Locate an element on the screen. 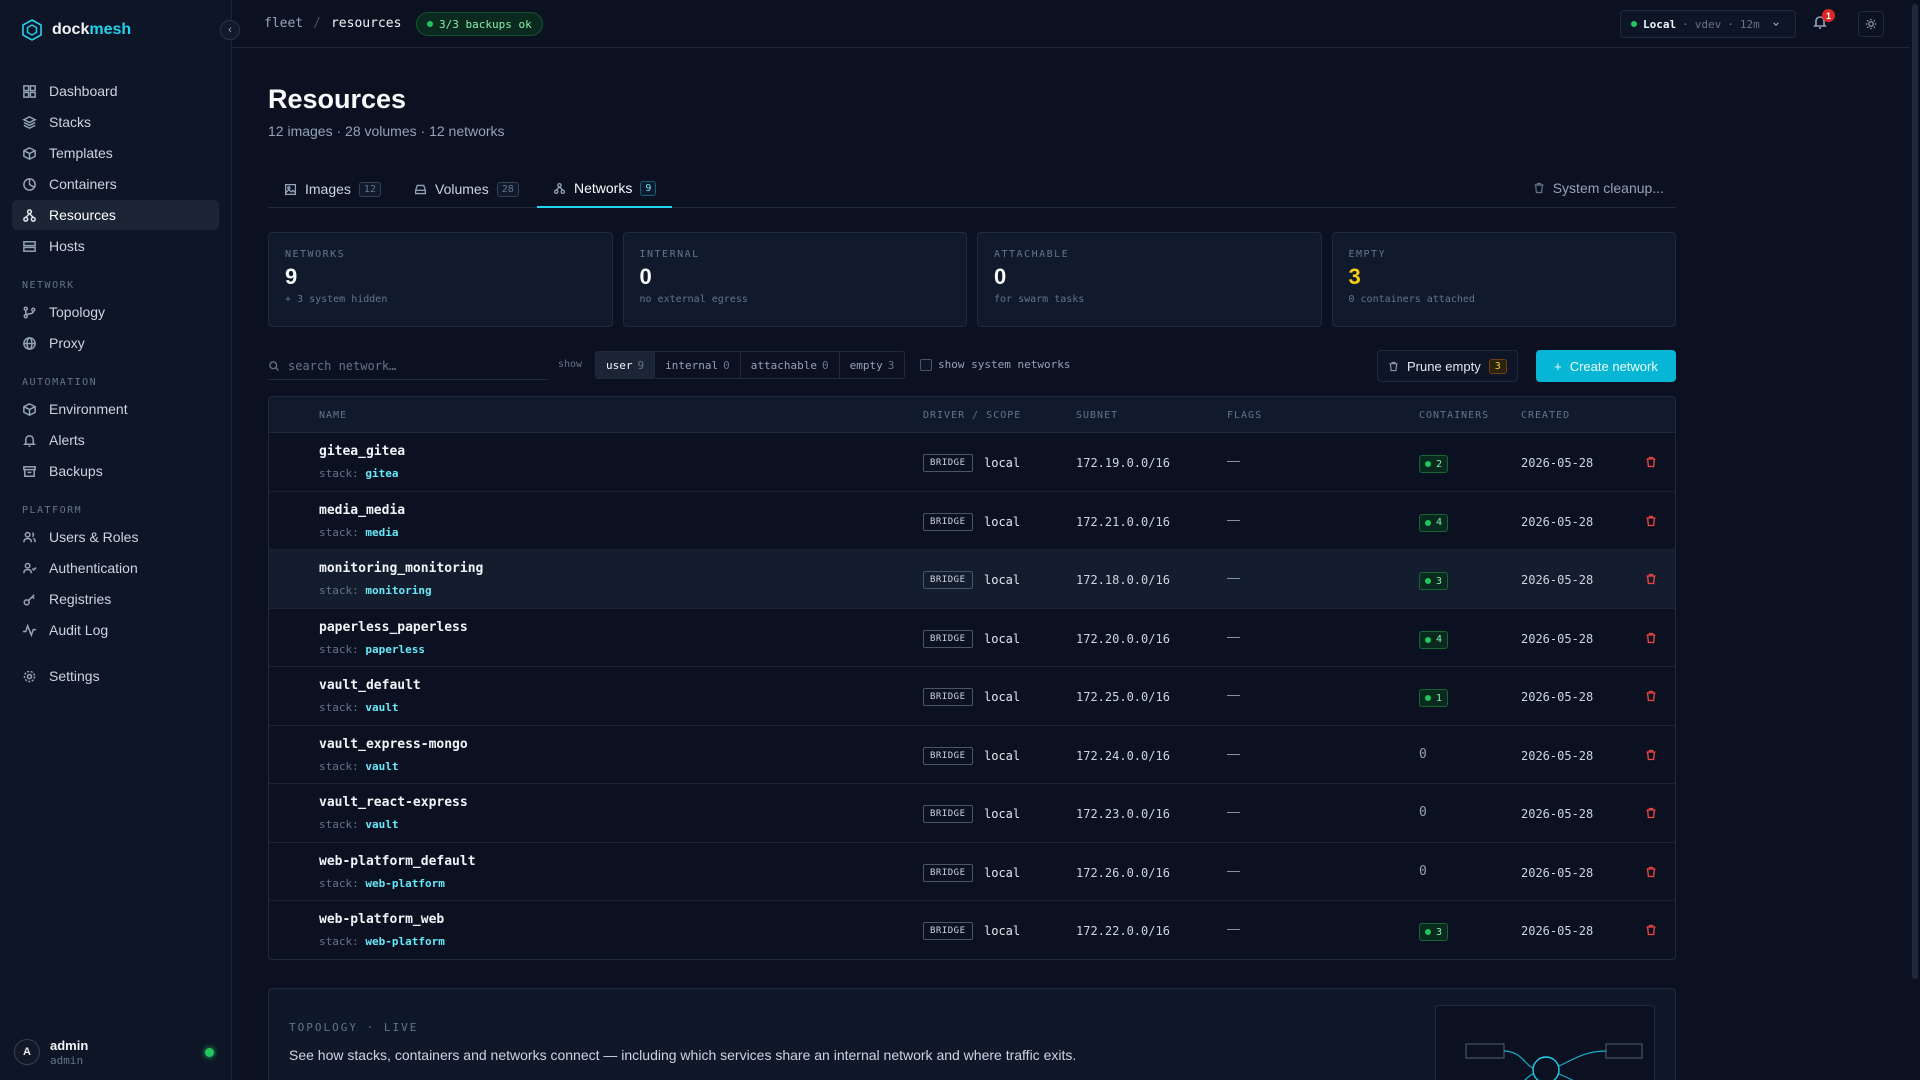 Image resolution: width=1920 pixels, height=1080 pixels. containers-count-badge: 1 is located at coordinates (1434, 698).